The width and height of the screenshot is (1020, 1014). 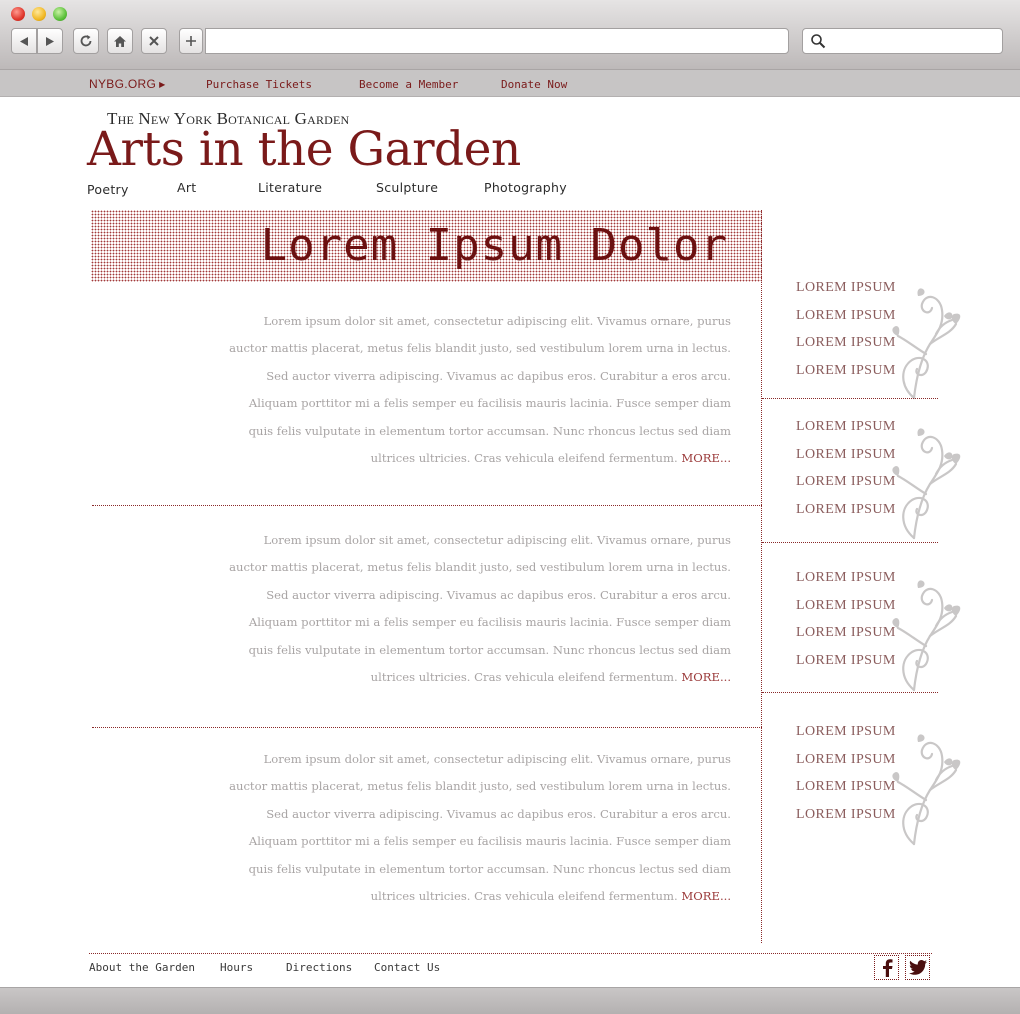 I want to click on nav-literature: Literature, so click(x=290, y=187).